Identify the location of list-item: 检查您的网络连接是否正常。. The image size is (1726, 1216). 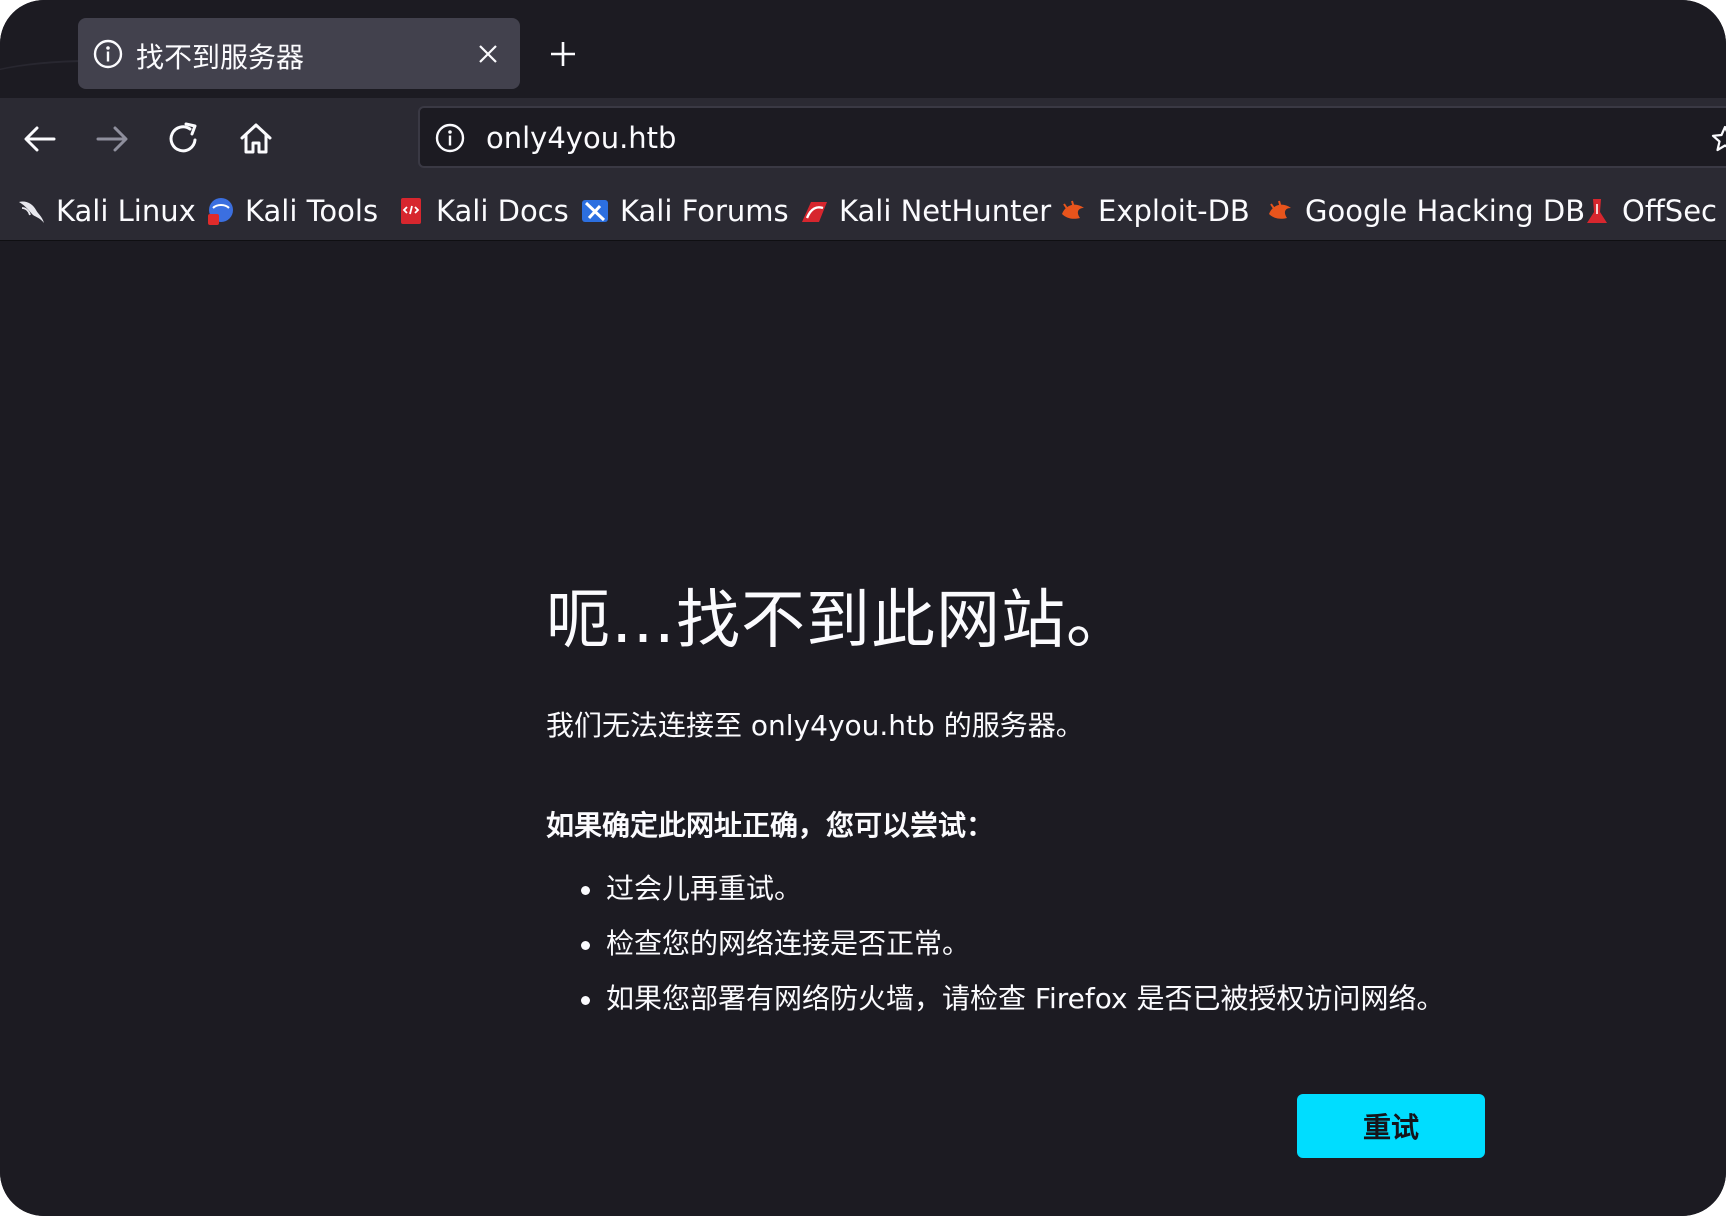
(995, 943).